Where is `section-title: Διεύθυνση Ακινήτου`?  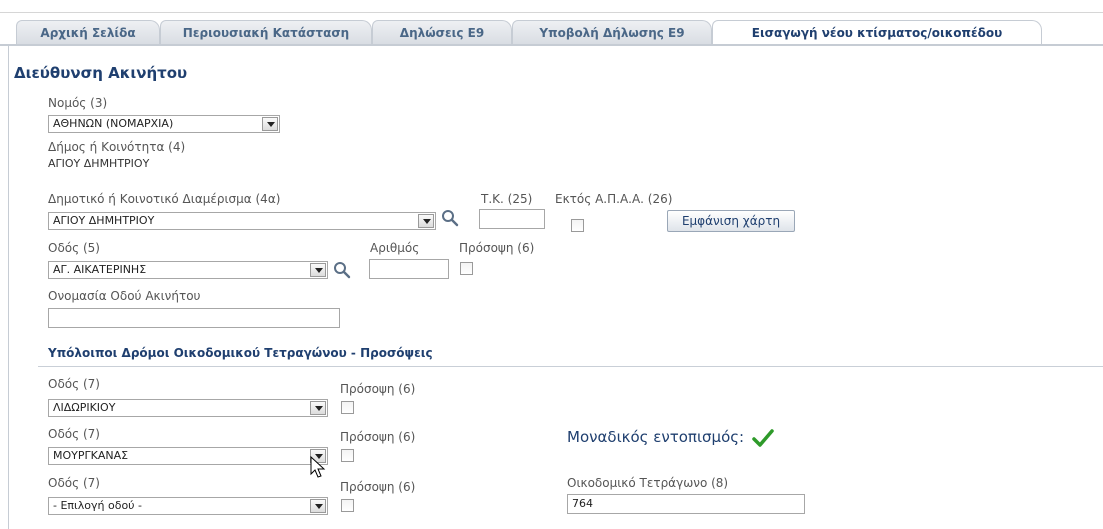 section-title: Διεύθυνση Ακινήτου is located at coordinates (101, 73).